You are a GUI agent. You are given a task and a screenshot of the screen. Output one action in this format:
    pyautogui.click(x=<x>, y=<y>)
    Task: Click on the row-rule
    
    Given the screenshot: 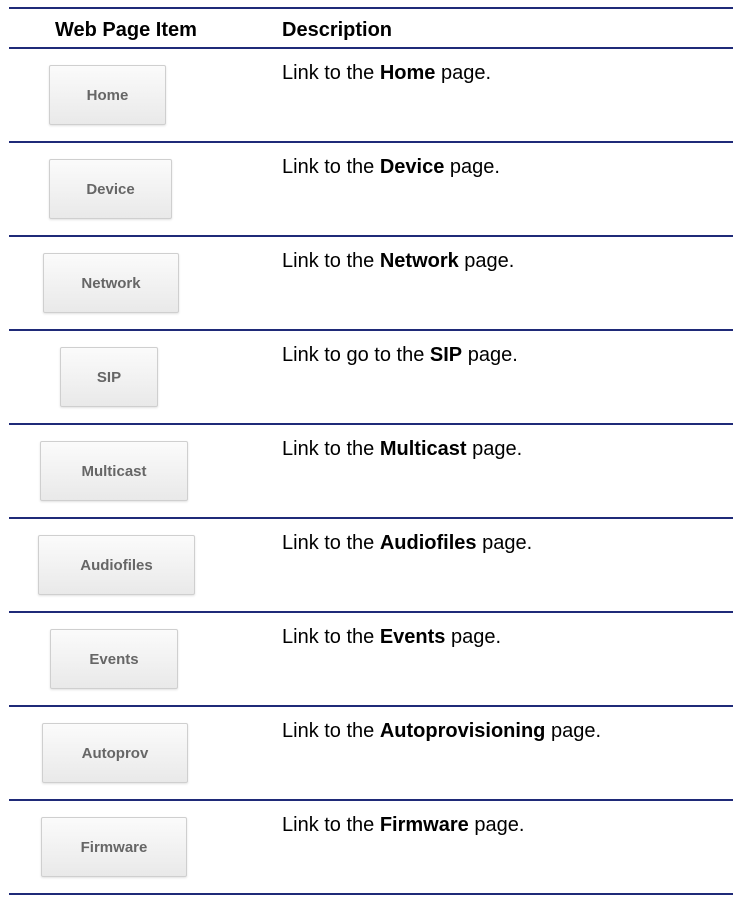 What is the action you would take?
    pyautogui.click(x=371, y=894)
    